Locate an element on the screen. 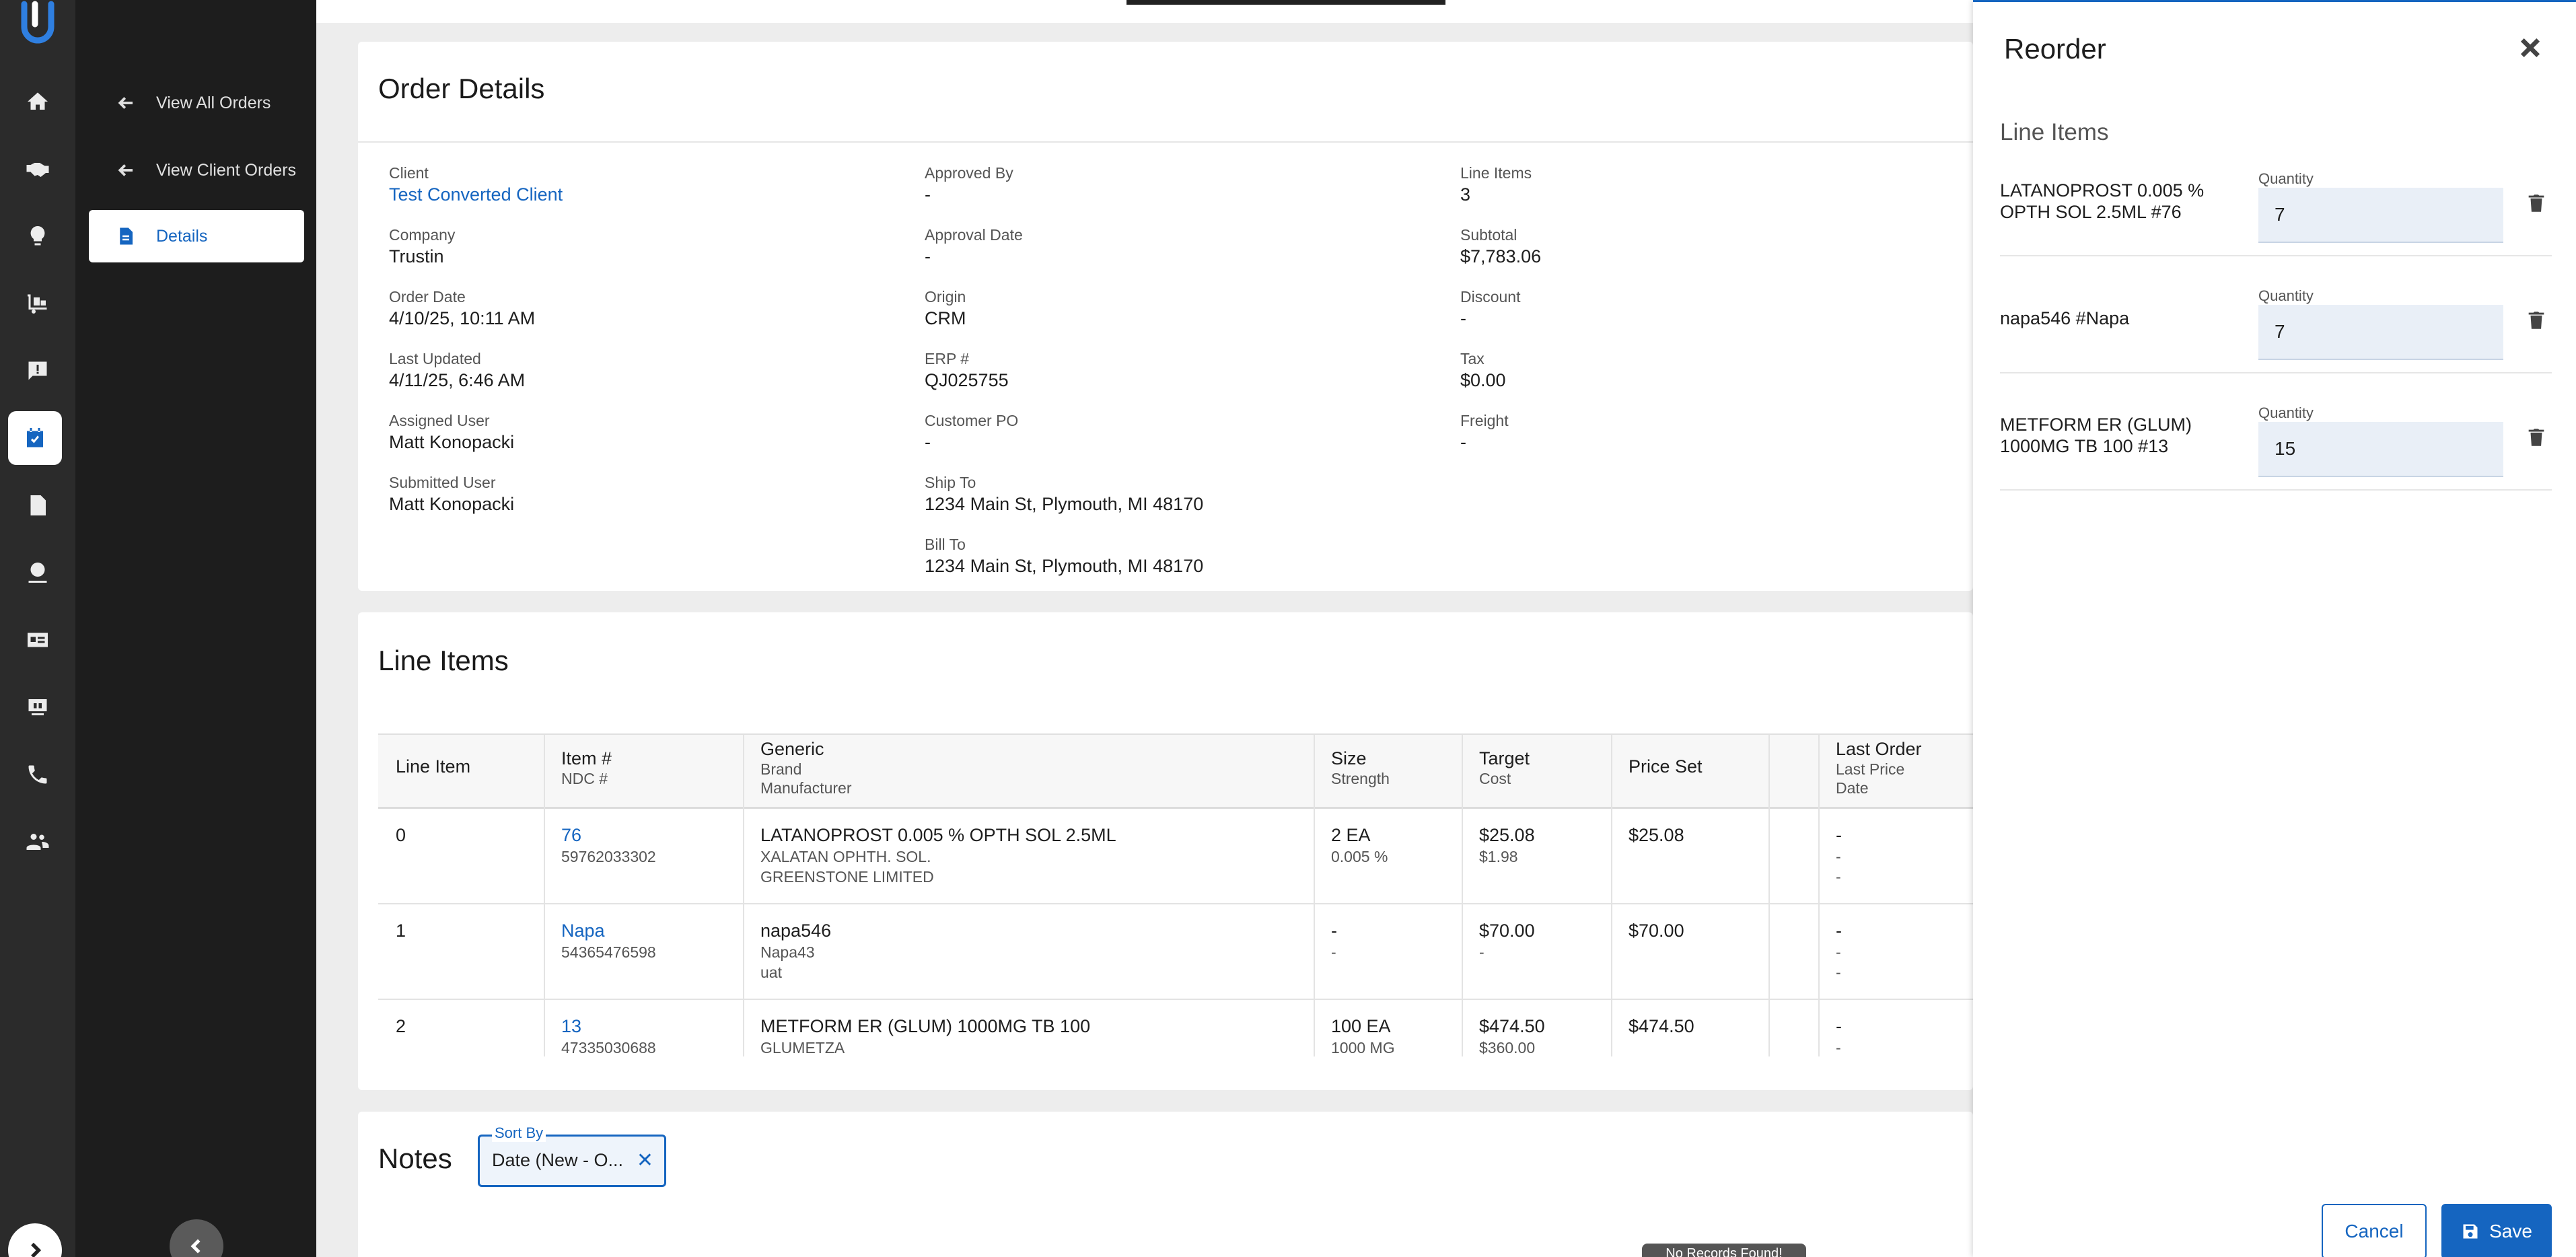 This screenshot has width=2576, height=1257. top-indicator is located at coordinates (1285, 2).